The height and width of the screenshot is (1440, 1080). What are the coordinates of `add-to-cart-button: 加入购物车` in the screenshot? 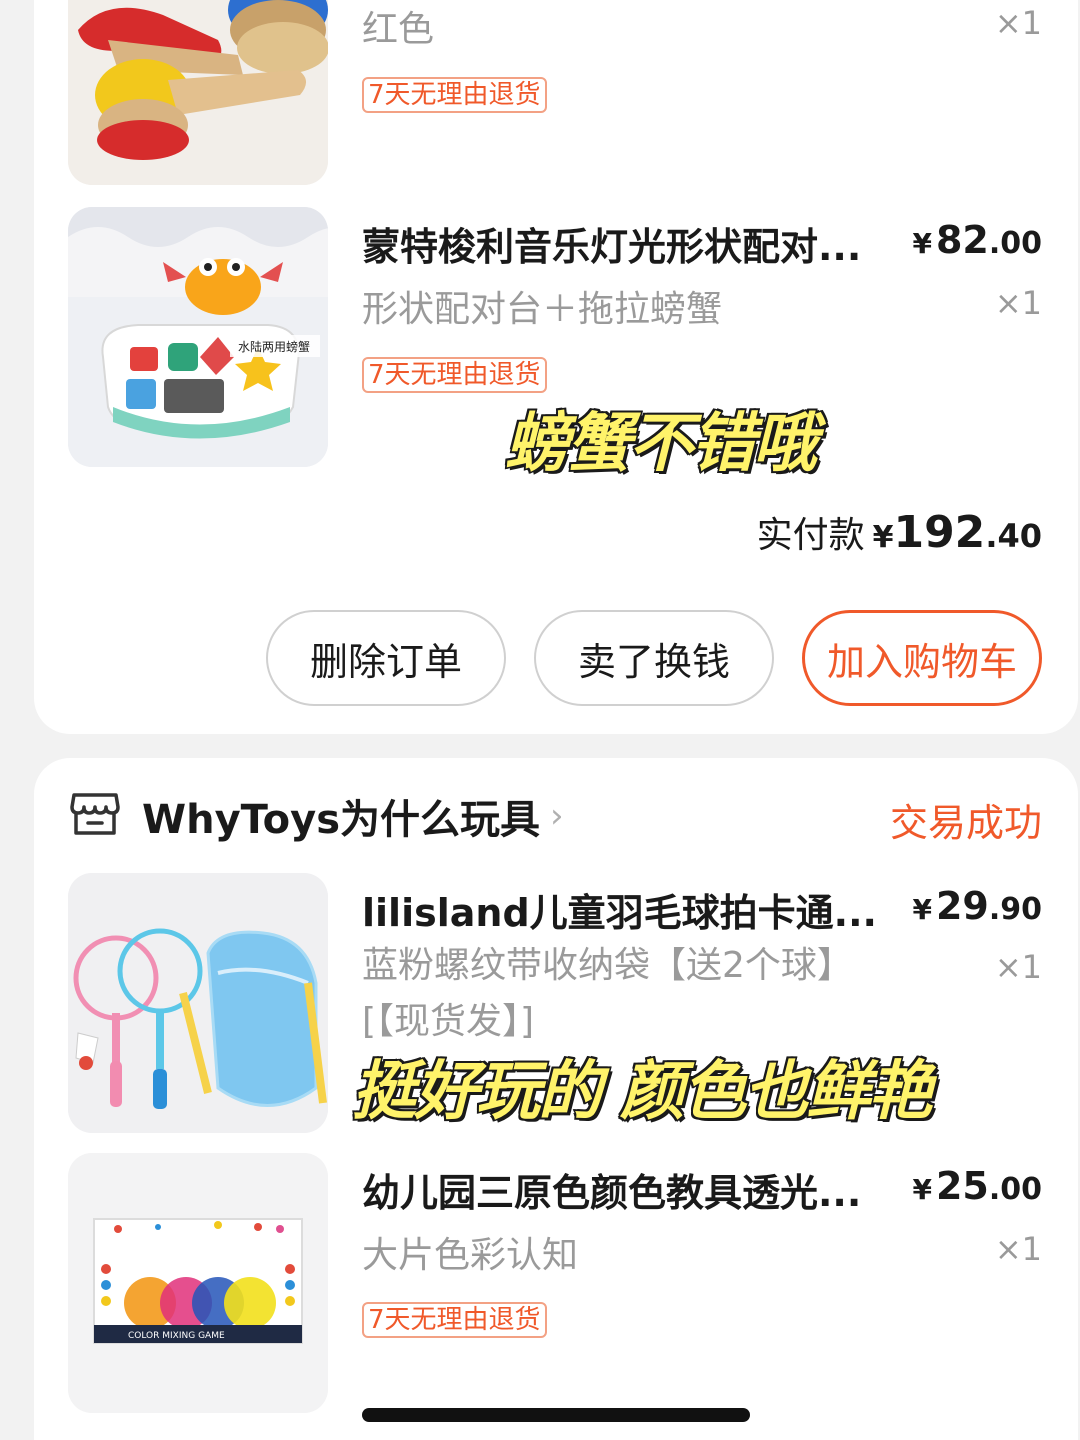 It's located at (922, 658).